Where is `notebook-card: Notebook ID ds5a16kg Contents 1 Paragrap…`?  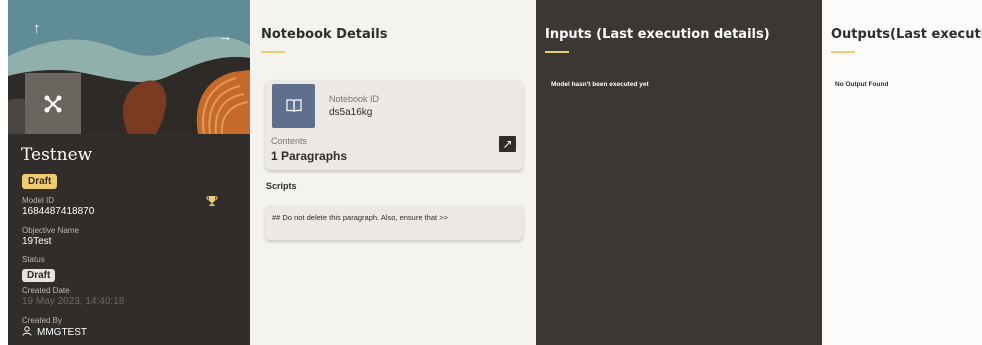 notebook-card: Notebook ID ds5a16kg Contents 1 Paragrap… is located at coordinates (394, 125).